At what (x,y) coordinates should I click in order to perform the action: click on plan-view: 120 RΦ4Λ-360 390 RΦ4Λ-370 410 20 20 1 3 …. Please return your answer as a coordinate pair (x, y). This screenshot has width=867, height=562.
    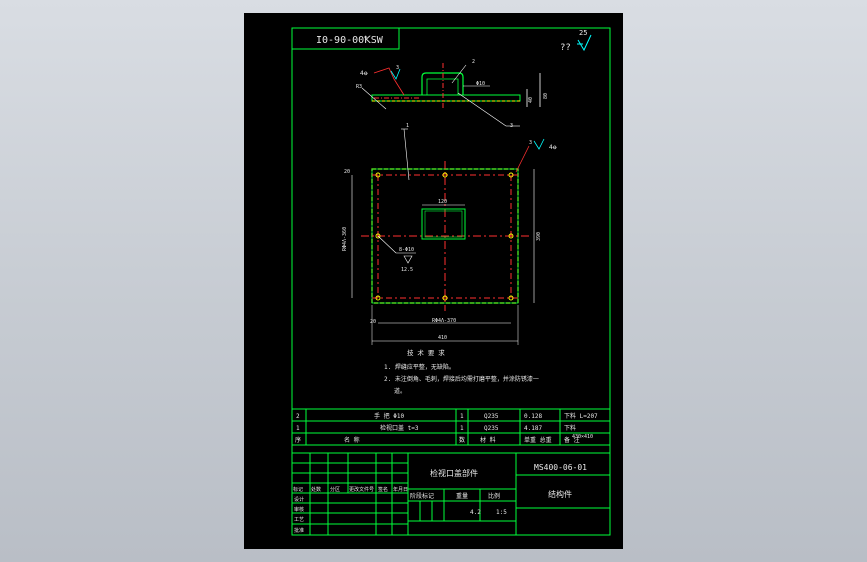
    Looking at the image, I should click on (450, 234).